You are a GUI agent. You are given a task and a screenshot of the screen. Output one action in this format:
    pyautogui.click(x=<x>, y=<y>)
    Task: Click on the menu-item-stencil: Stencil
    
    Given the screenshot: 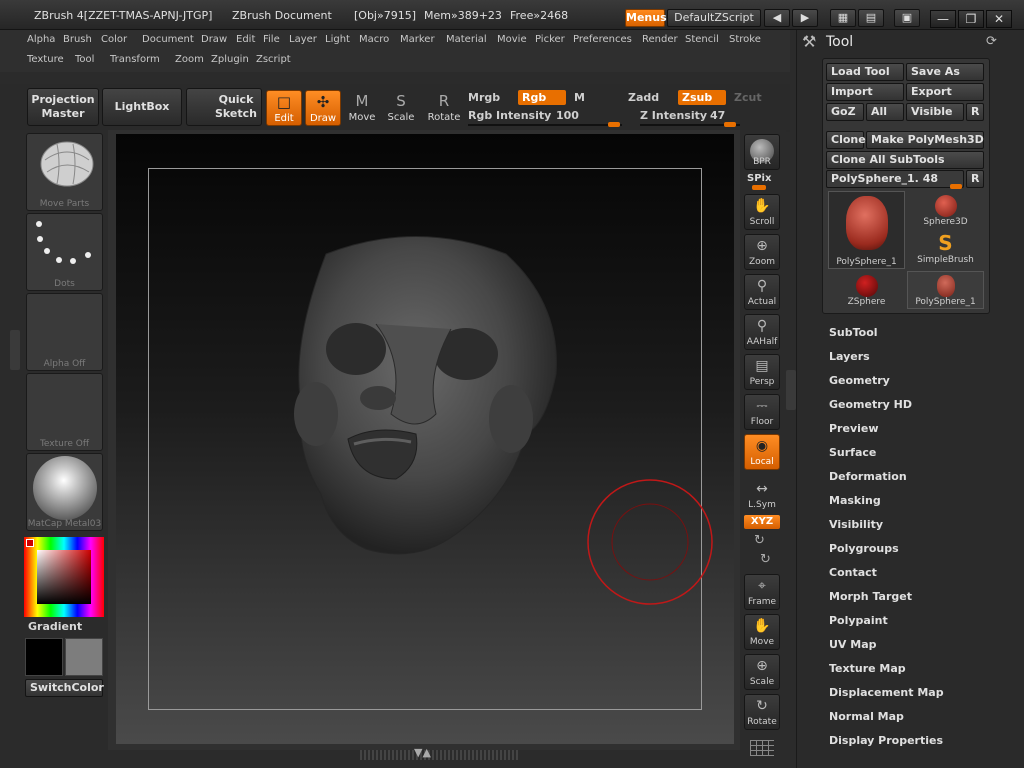 What is the action you would take?
    pyautogui.click(x=702, y=39)
    